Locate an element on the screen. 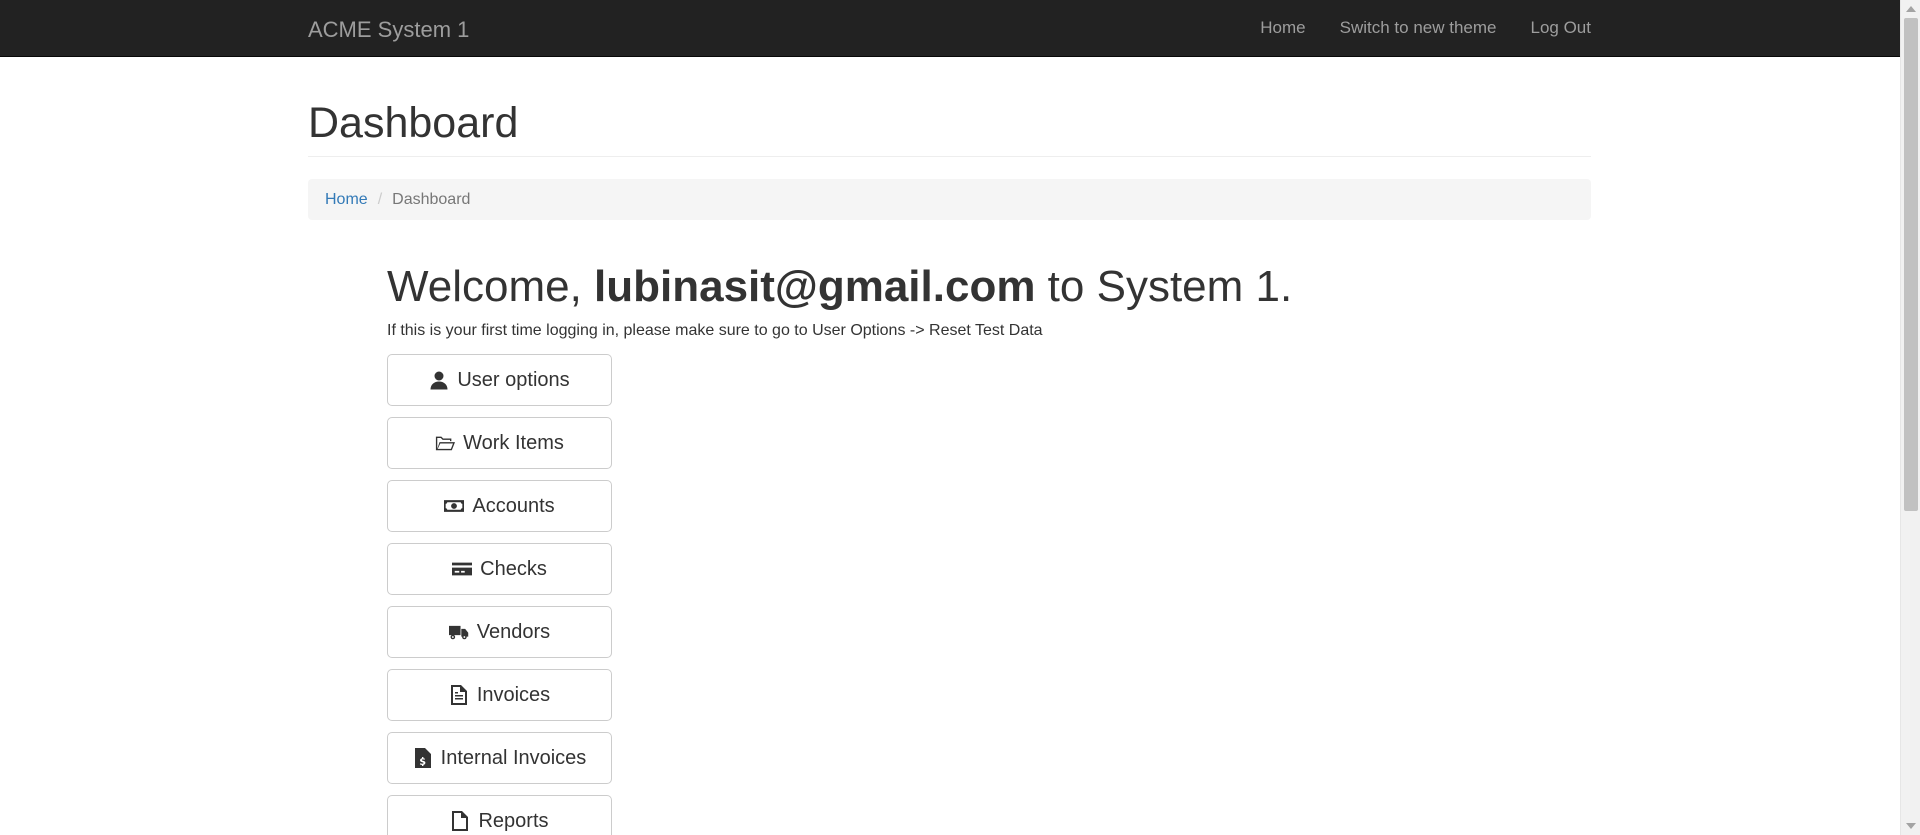 This screenshot has height=835, width=1920. vendors-button: Vendors is located at coordinates (499, 632).